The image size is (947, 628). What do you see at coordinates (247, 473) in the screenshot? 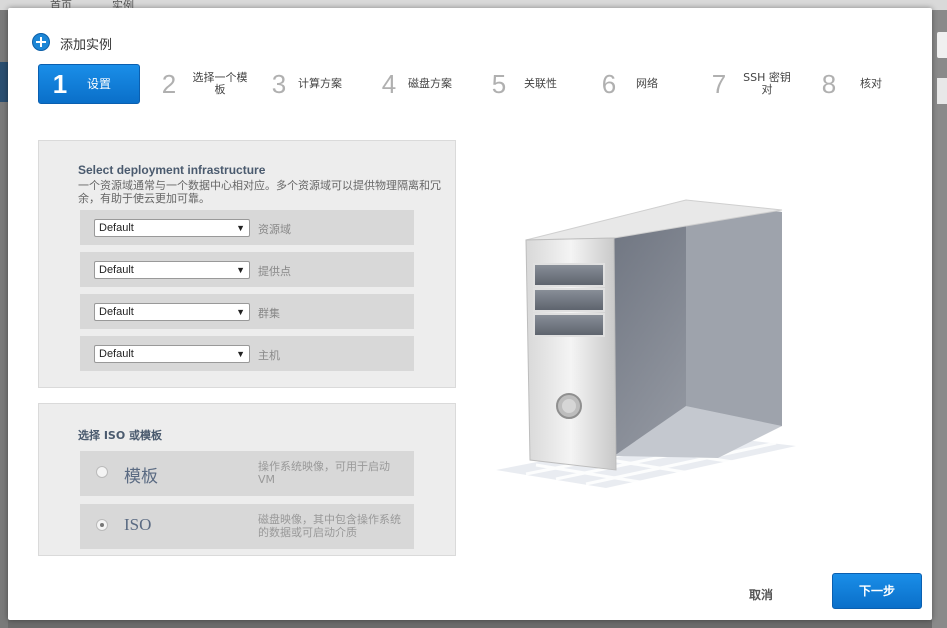
I see `template-option: 模板 操作系统映像，可用于启动 VM` at bounding box center [247, 473].